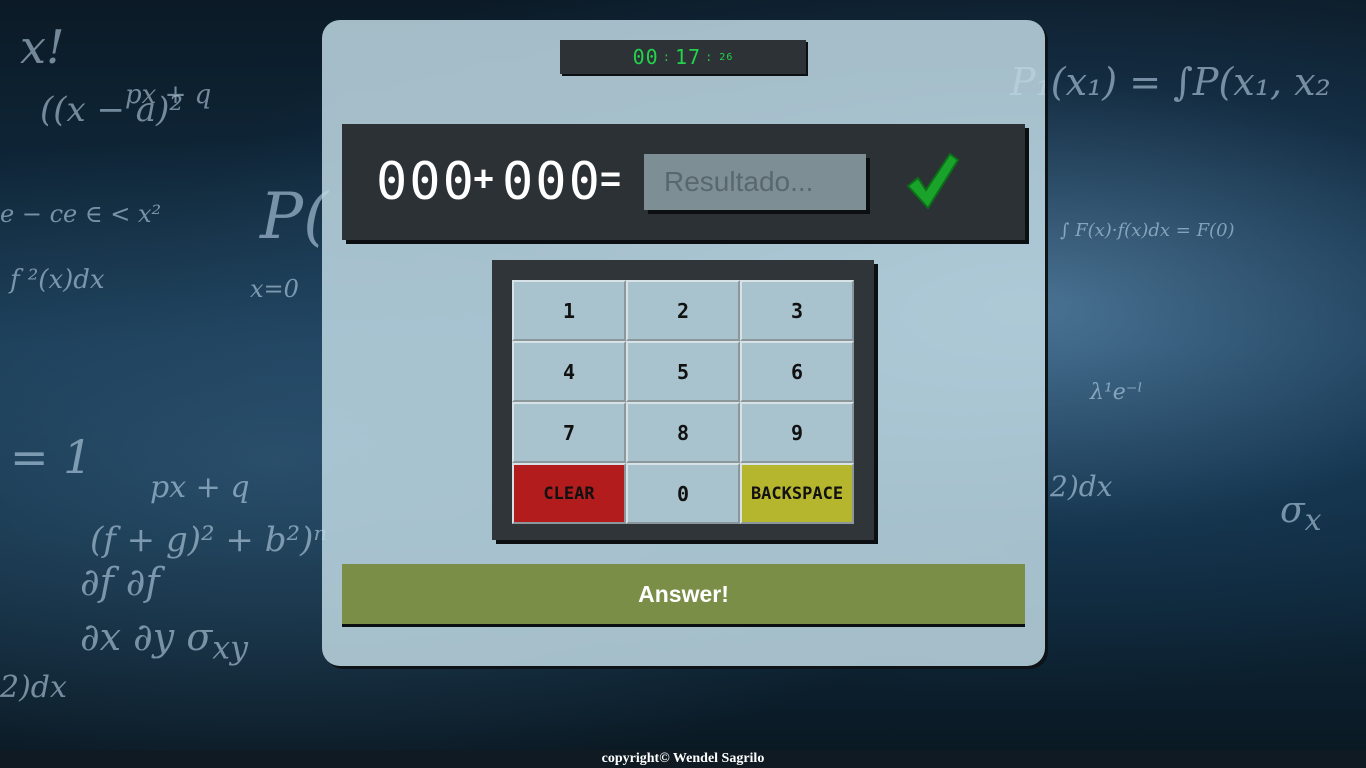 The height and width of the screenshot is (768, 1366). Describe the element at coordinates (484, 178) in the screenshot. I see `operator-sign: +` at that location.